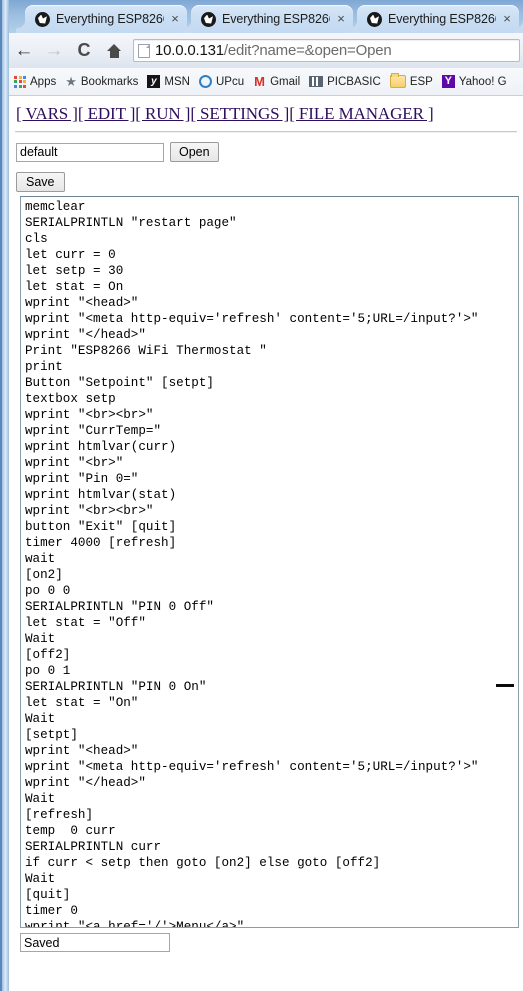 Image resolution: width=523 pixels, height=991 pixels. I want to click on back-icon: ←, so click(24, 51).